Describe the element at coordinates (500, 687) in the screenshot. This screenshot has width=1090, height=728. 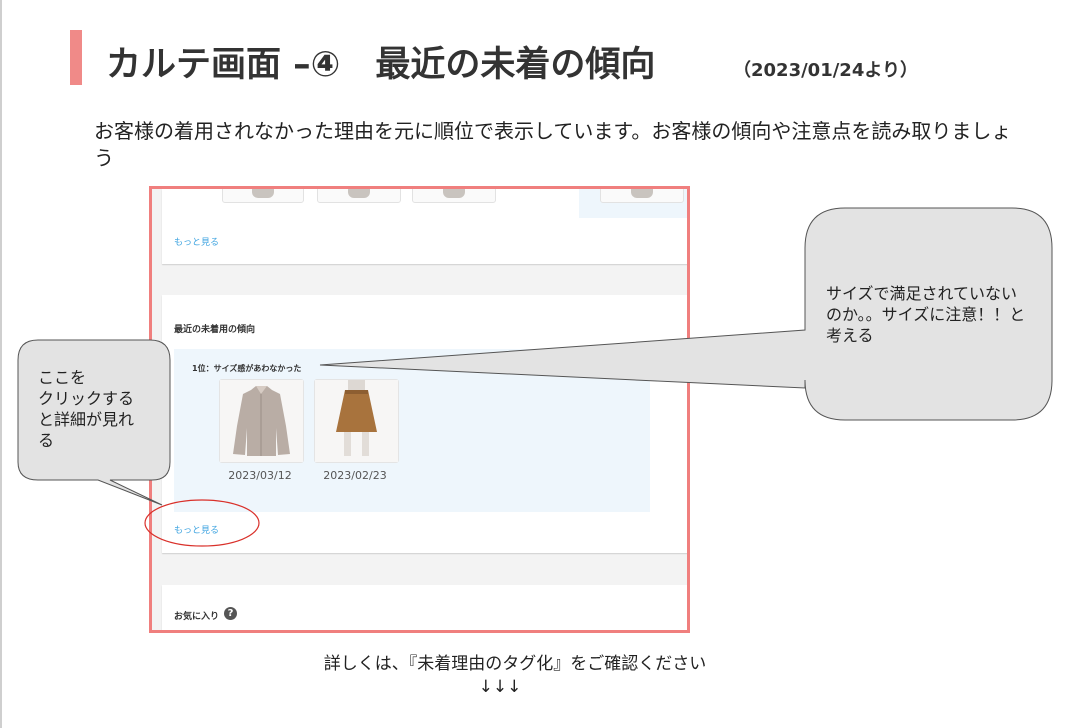
I see `down-arrows: ↓↓↓` at that location.